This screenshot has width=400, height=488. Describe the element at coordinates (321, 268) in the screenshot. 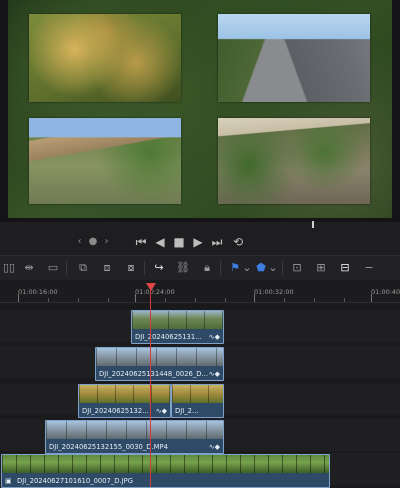

I see `zoom-detail-icon: ⊞` at that location.